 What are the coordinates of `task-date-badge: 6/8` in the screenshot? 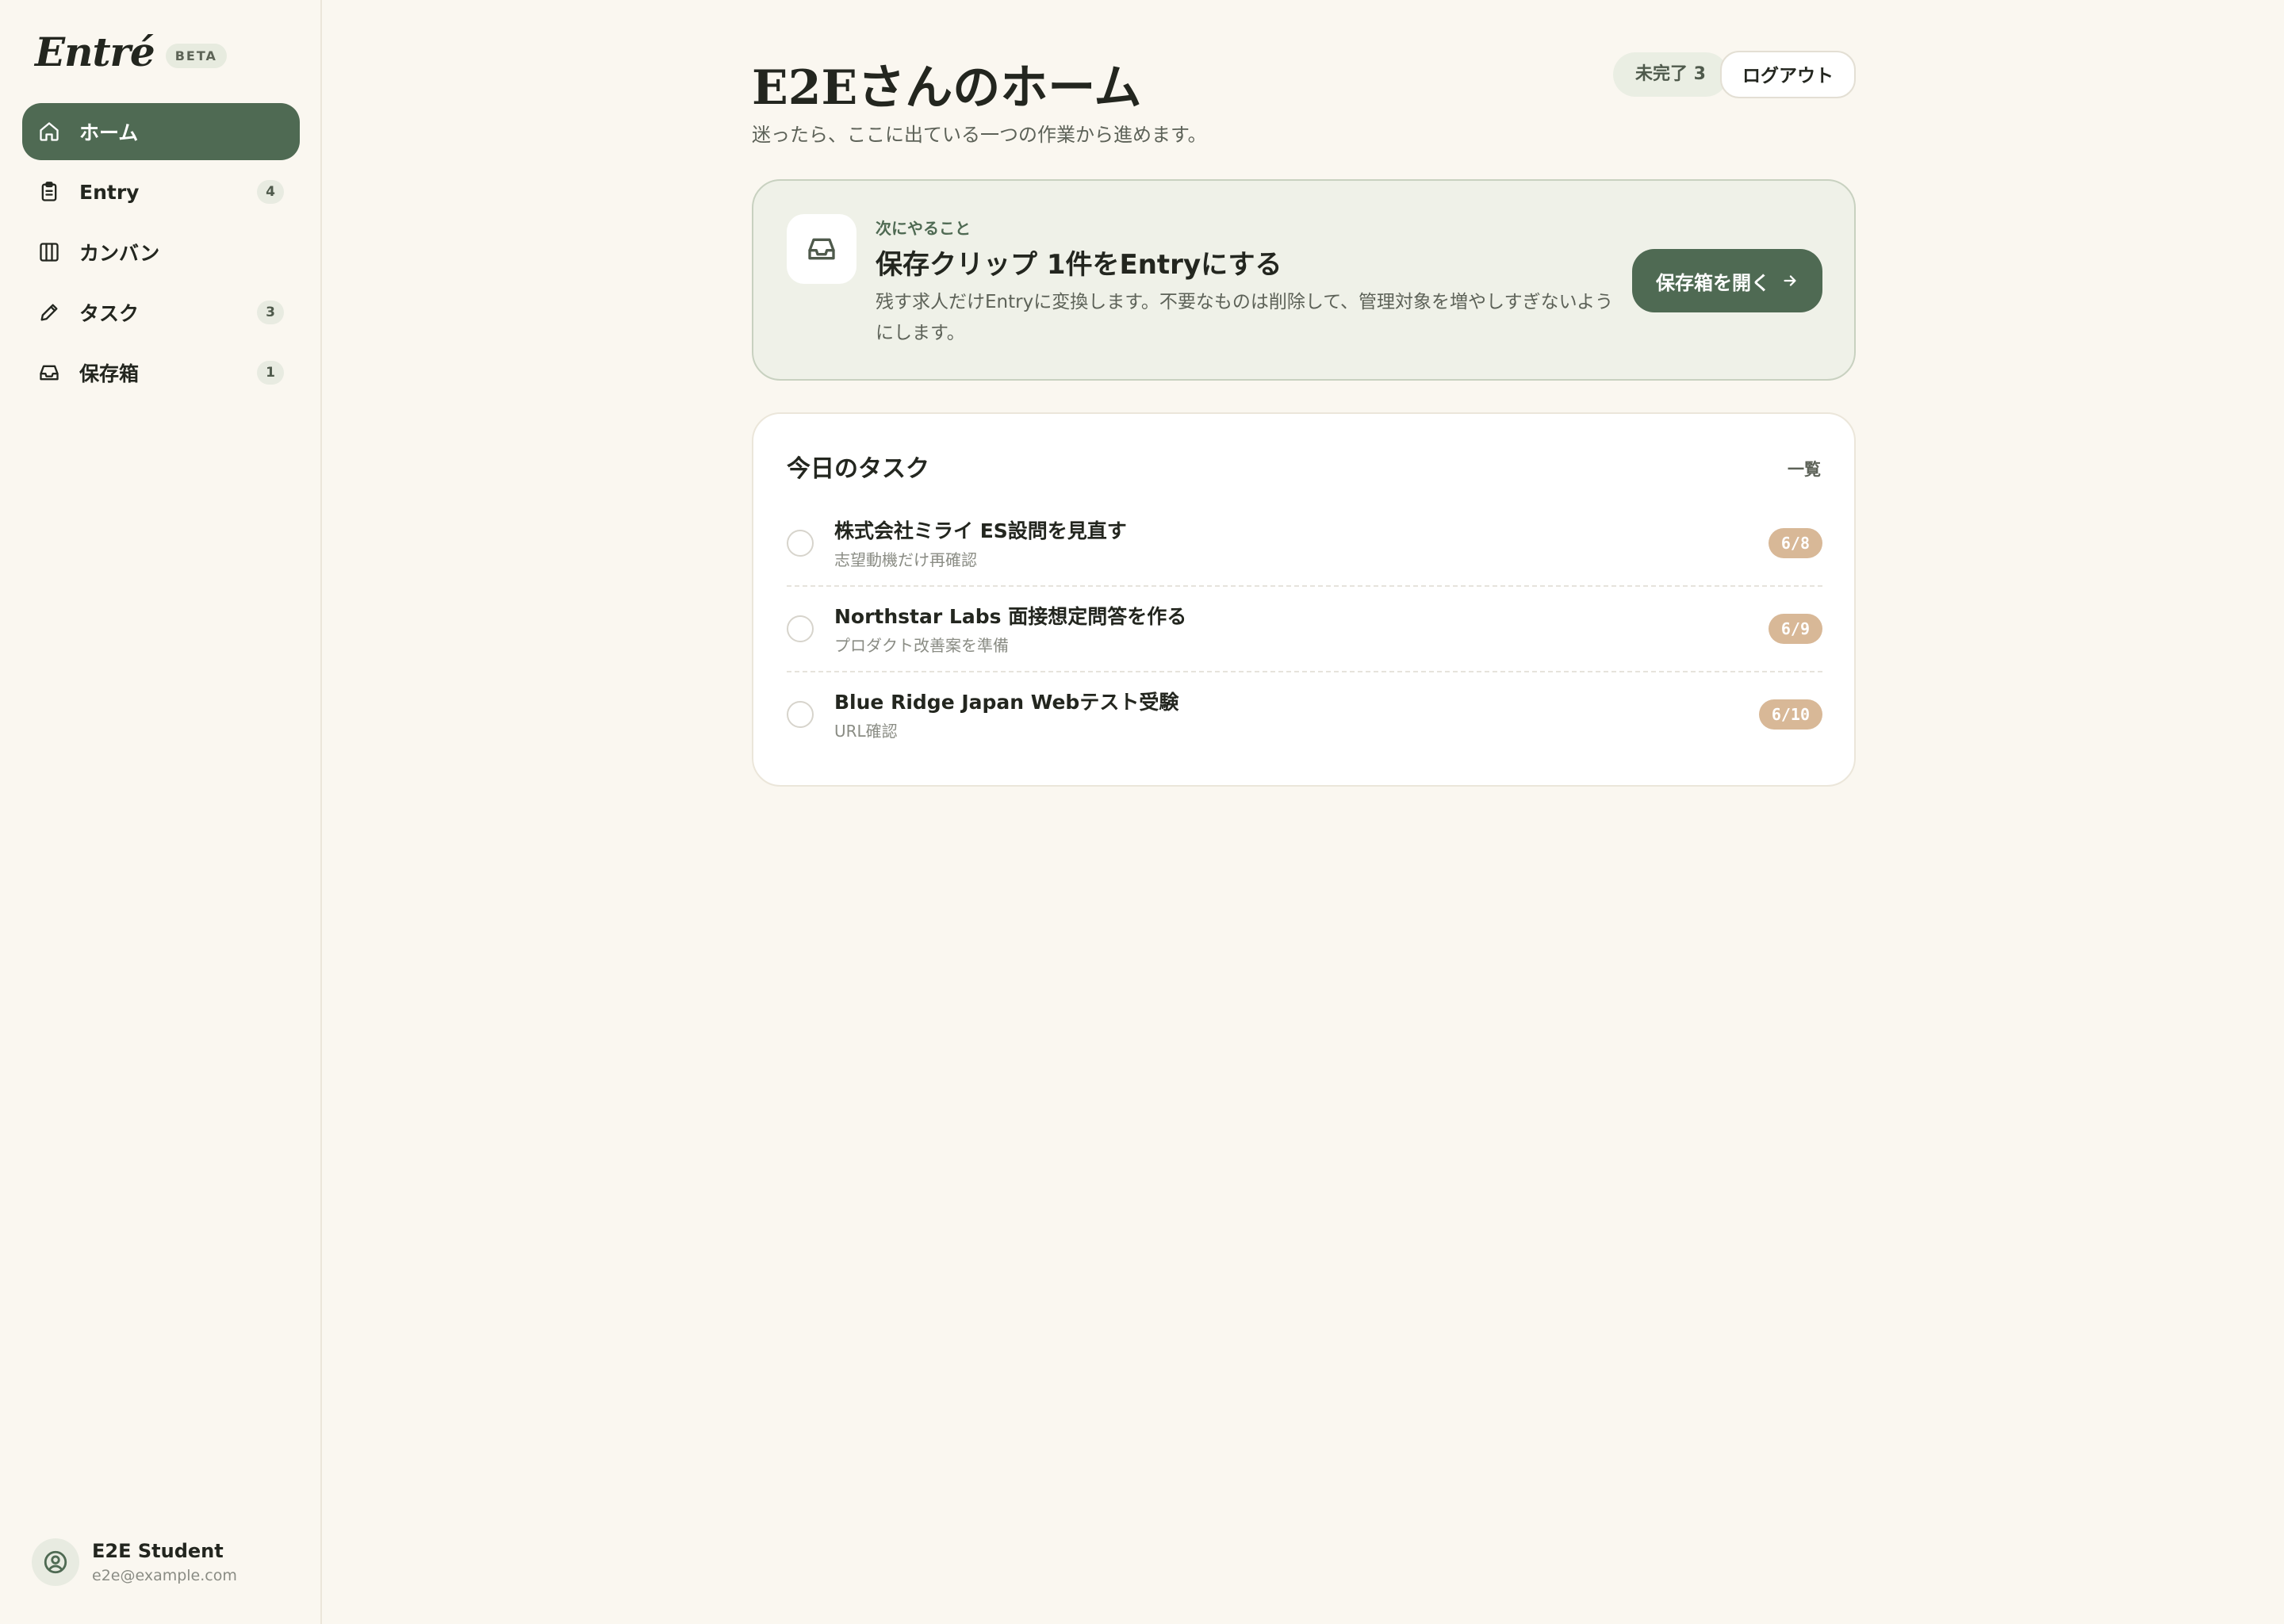 It's located at (1795, 543).